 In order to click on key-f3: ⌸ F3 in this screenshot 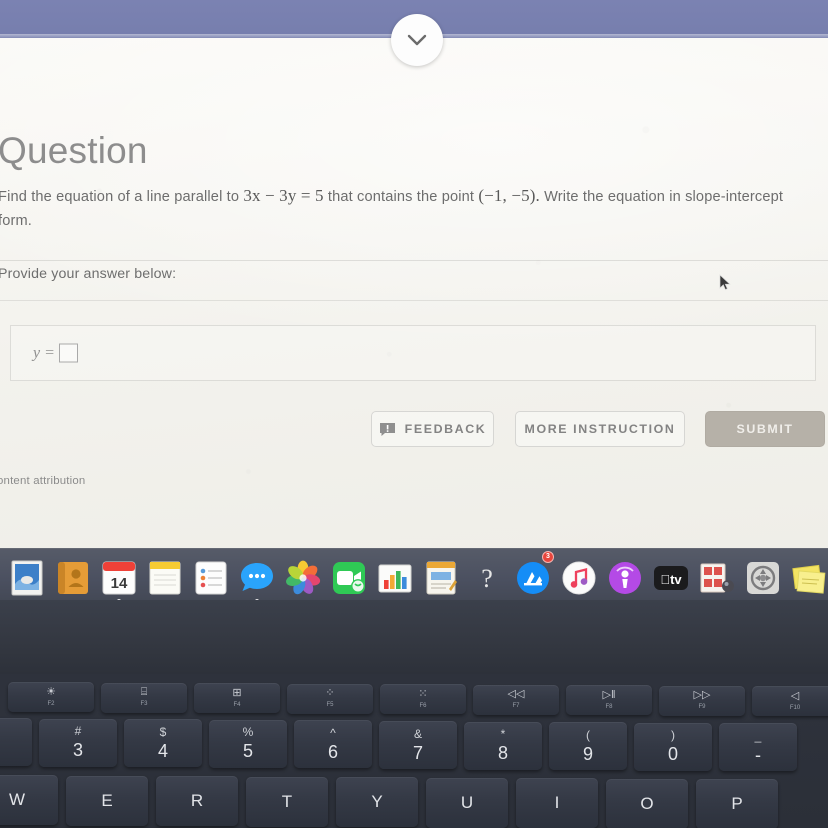, I will do `click(144, 697)`.